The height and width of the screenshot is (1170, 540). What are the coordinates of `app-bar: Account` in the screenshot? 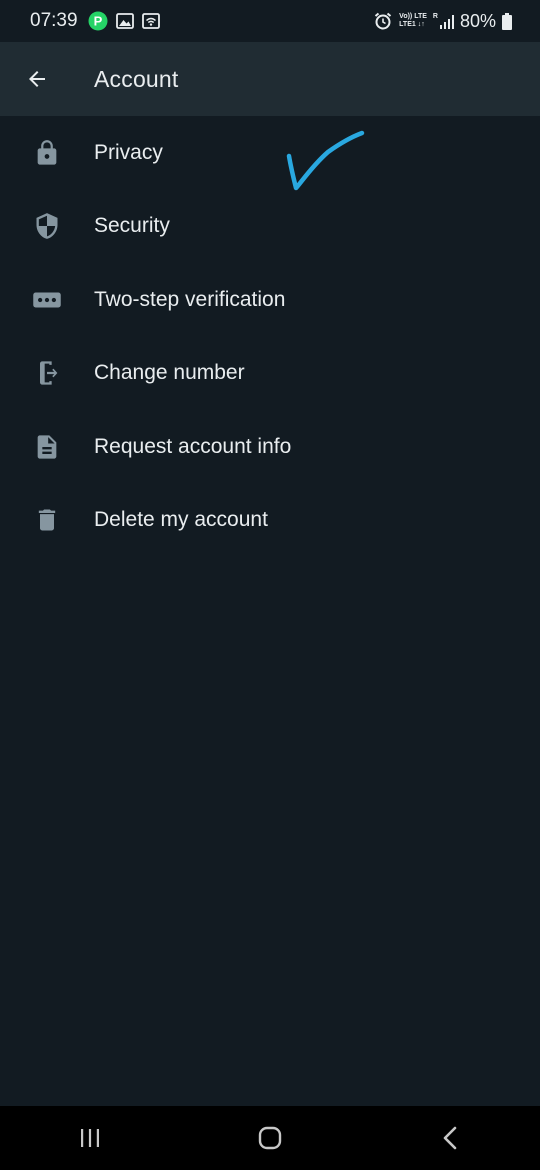 It's located at (270, 79).